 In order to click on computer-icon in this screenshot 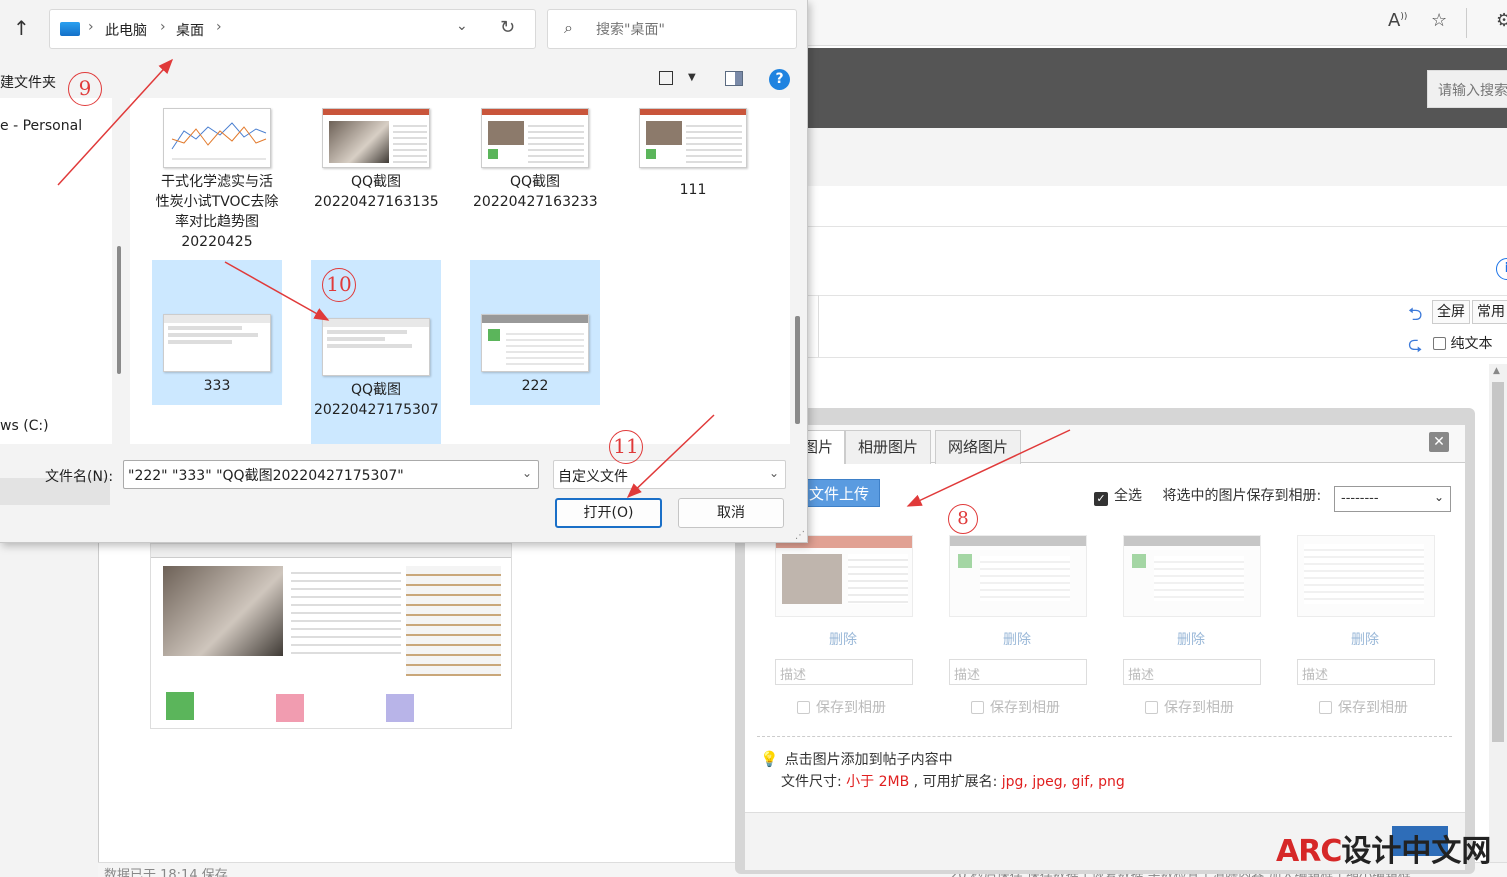, I will do `click(70, 29)`.